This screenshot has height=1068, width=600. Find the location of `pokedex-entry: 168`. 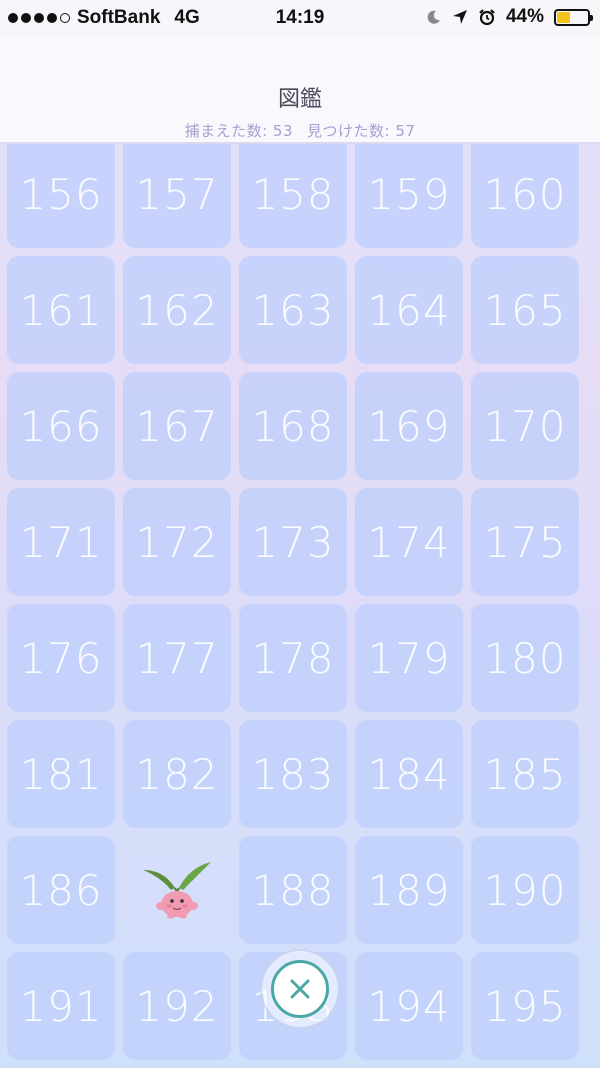

pokedex-entry: 168 is located at coordinates (293, 426).